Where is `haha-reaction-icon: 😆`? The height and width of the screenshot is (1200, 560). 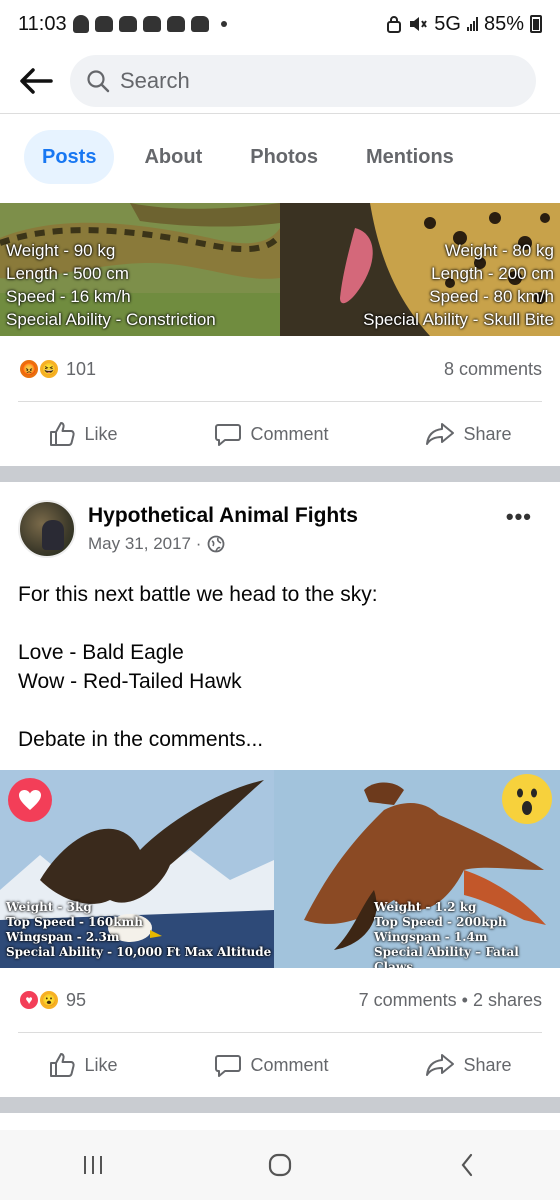
haha-reaction-icon: 😆 is located at coordinates (49, 369).